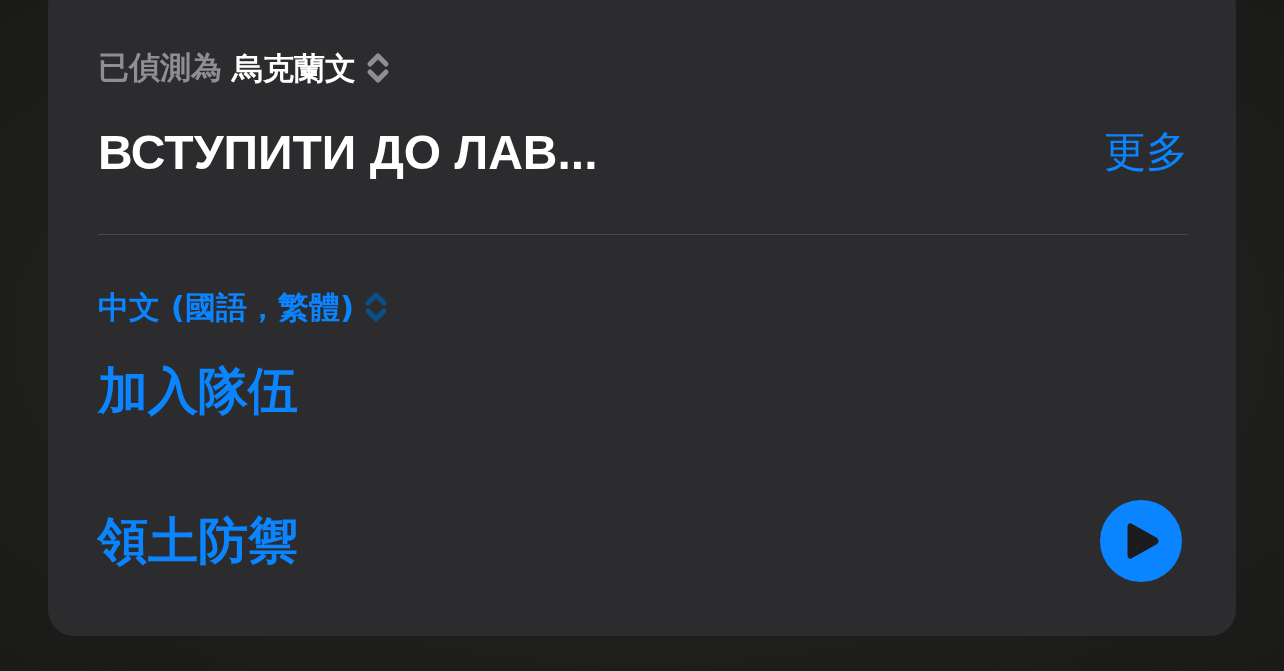  Describe the element at coordinates (198, 541) in the screenshot. I see `translation-text: 領土防禦` at that location.